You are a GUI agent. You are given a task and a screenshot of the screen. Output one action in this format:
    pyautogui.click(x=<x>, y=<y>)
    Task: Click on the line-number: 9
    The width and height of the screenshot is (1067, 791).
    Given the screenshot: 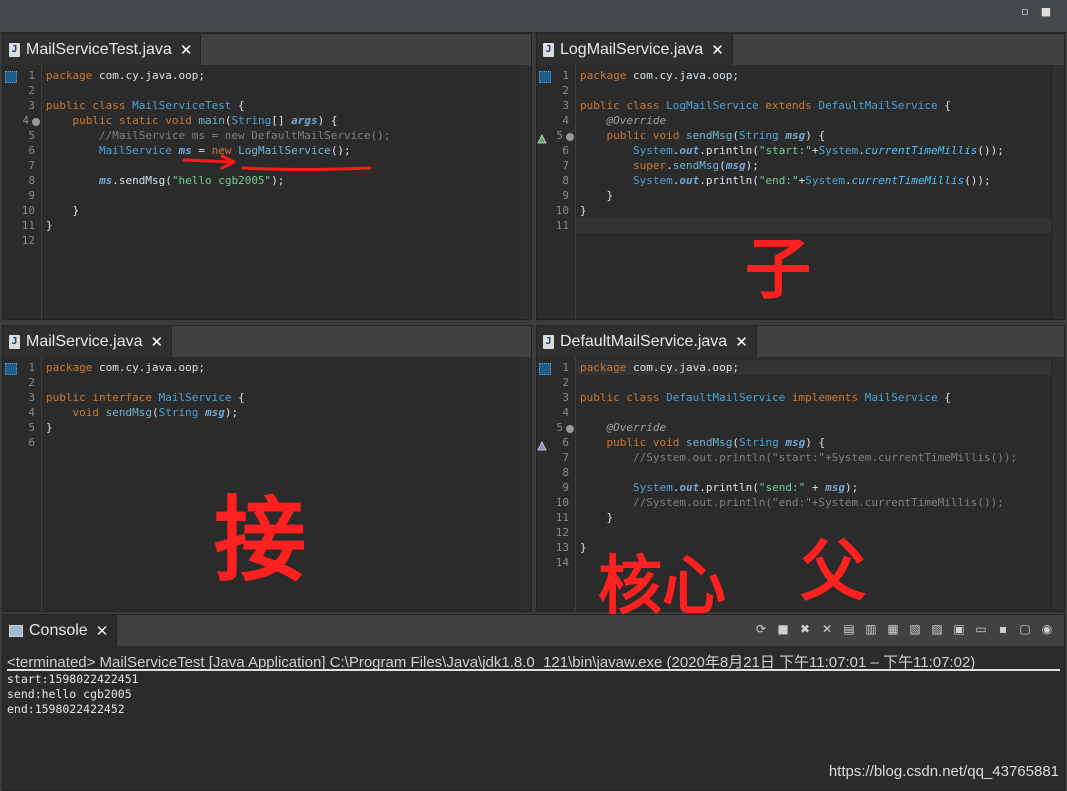 What is the action you would take?
    pyautogui.click(x=31, y=195)
    